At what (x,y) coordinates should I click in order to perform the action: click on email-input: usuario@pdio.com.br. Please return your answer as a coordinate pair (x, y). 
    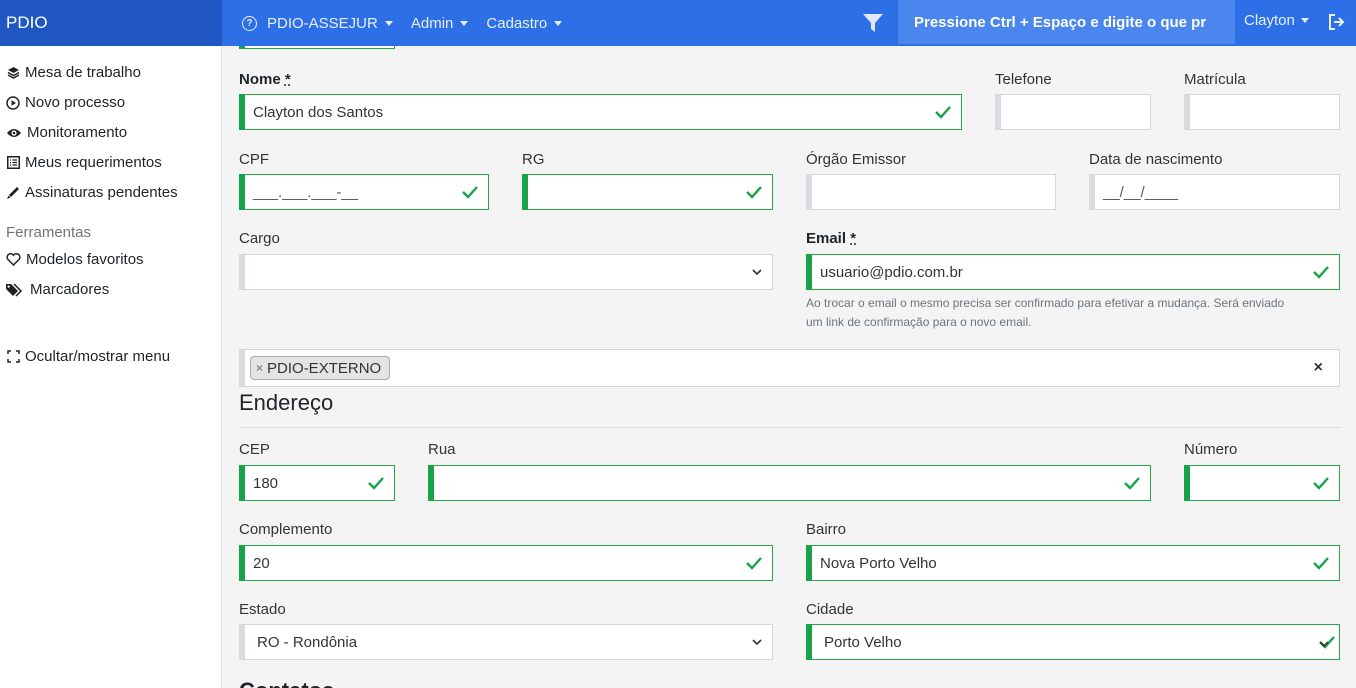
    Looking at the image, I should click on (1073, 272).